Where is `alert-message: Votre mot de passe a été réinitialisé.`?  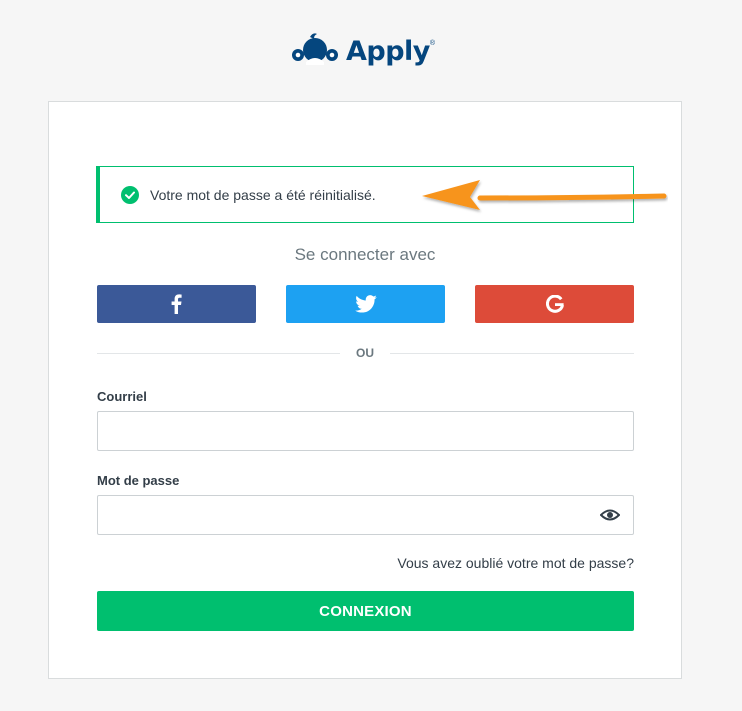 alert-message: Votre mot de passe a été réinitialisé. is located at coordinates (263, 194).